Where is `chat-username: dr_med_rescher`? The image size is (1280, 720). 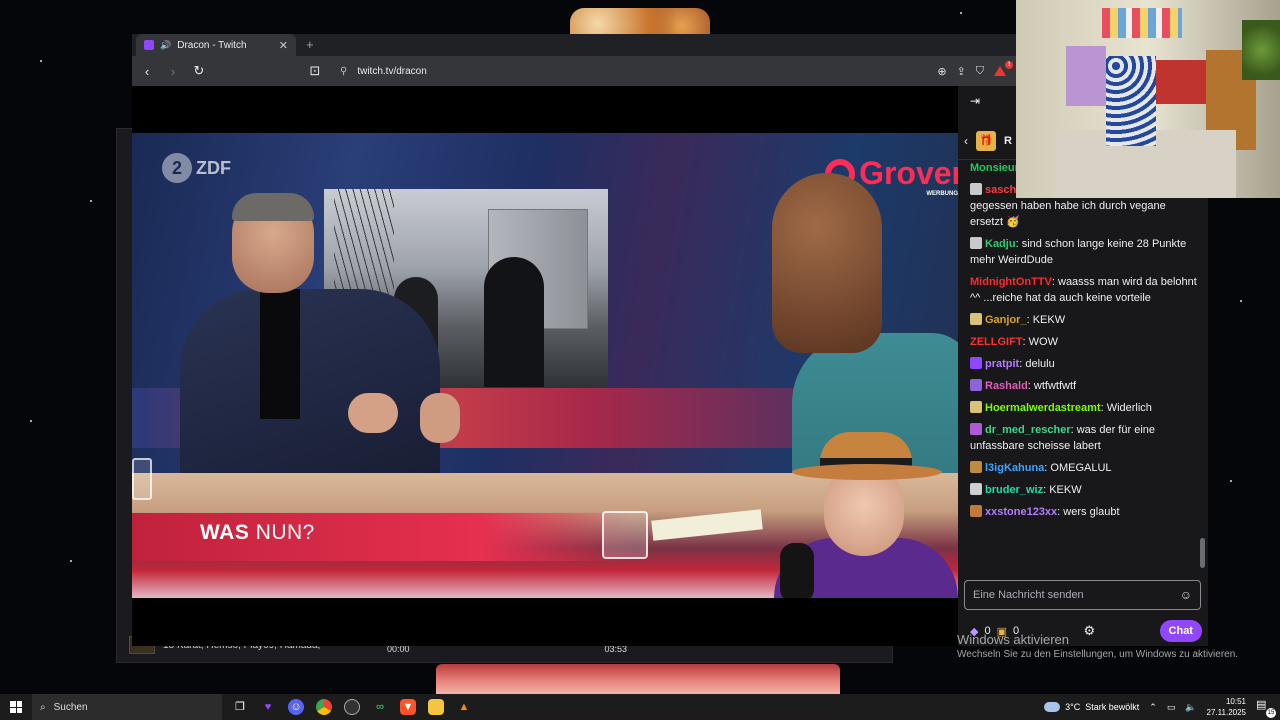 chat-username: dr_med_rescher is located at coordinates (1028, 430).